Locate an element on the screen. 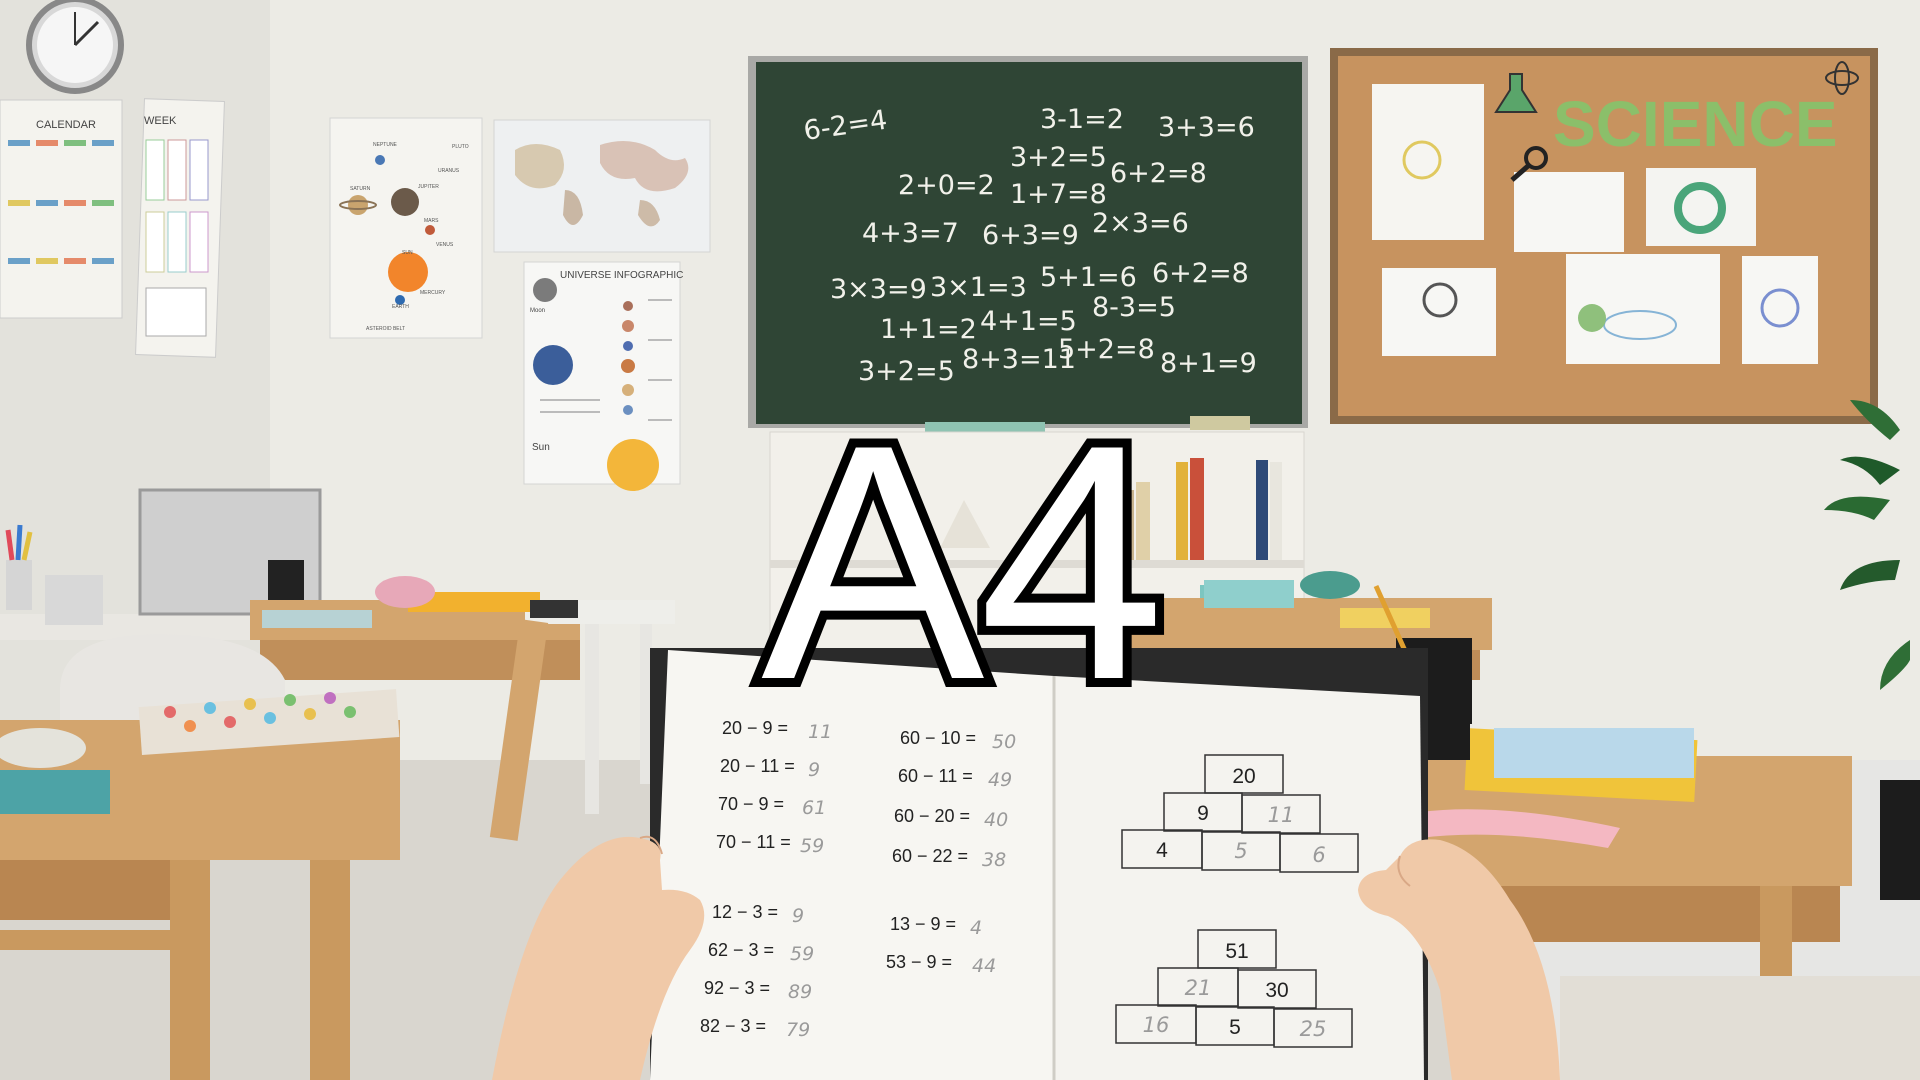 Image resolution: width=1920 pixels, height=1080 pixels. chalk-eq: 5+1=6 is located at coordinates (1088, 277).